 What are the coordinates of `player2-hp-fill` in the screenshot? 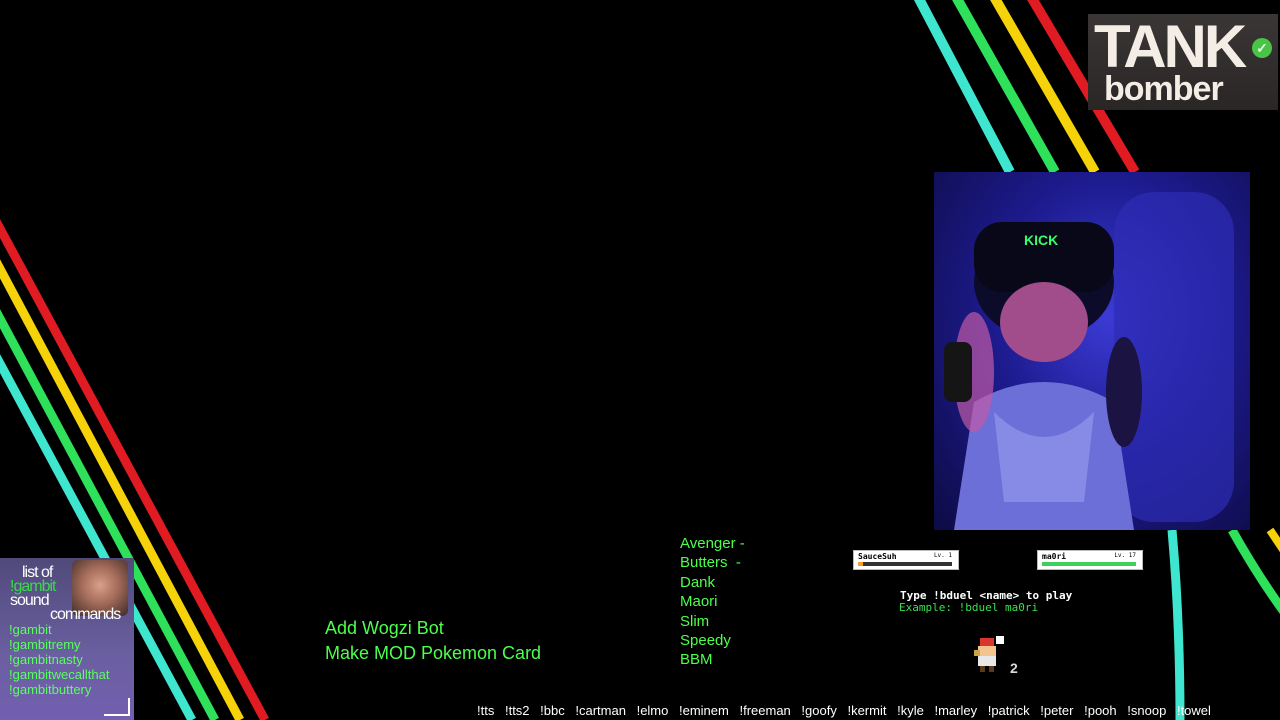 It's located at (1089, 564).